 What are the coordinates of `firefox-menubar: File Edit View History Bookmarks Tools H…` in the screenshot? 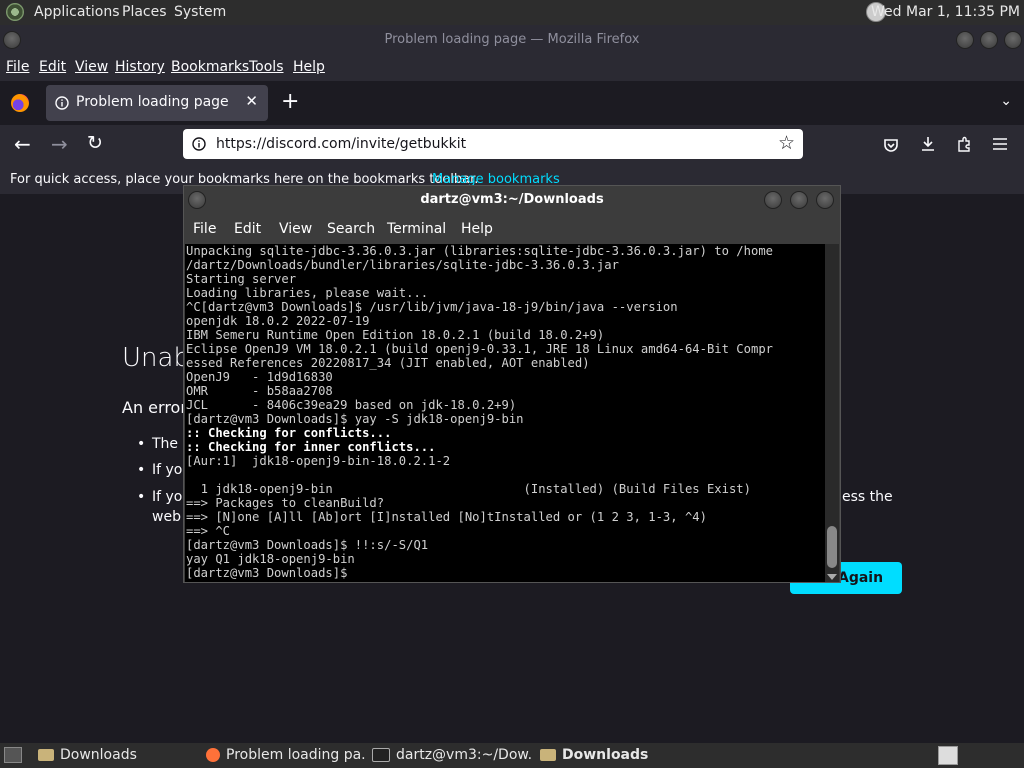 It's located at (512, 68).